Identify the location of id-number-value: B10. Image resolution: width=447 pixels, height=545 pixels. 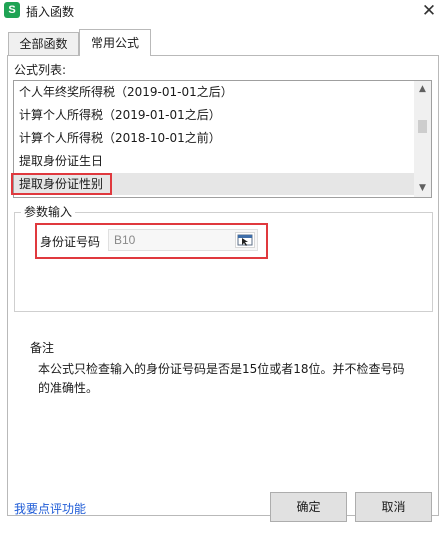
(125, 240).